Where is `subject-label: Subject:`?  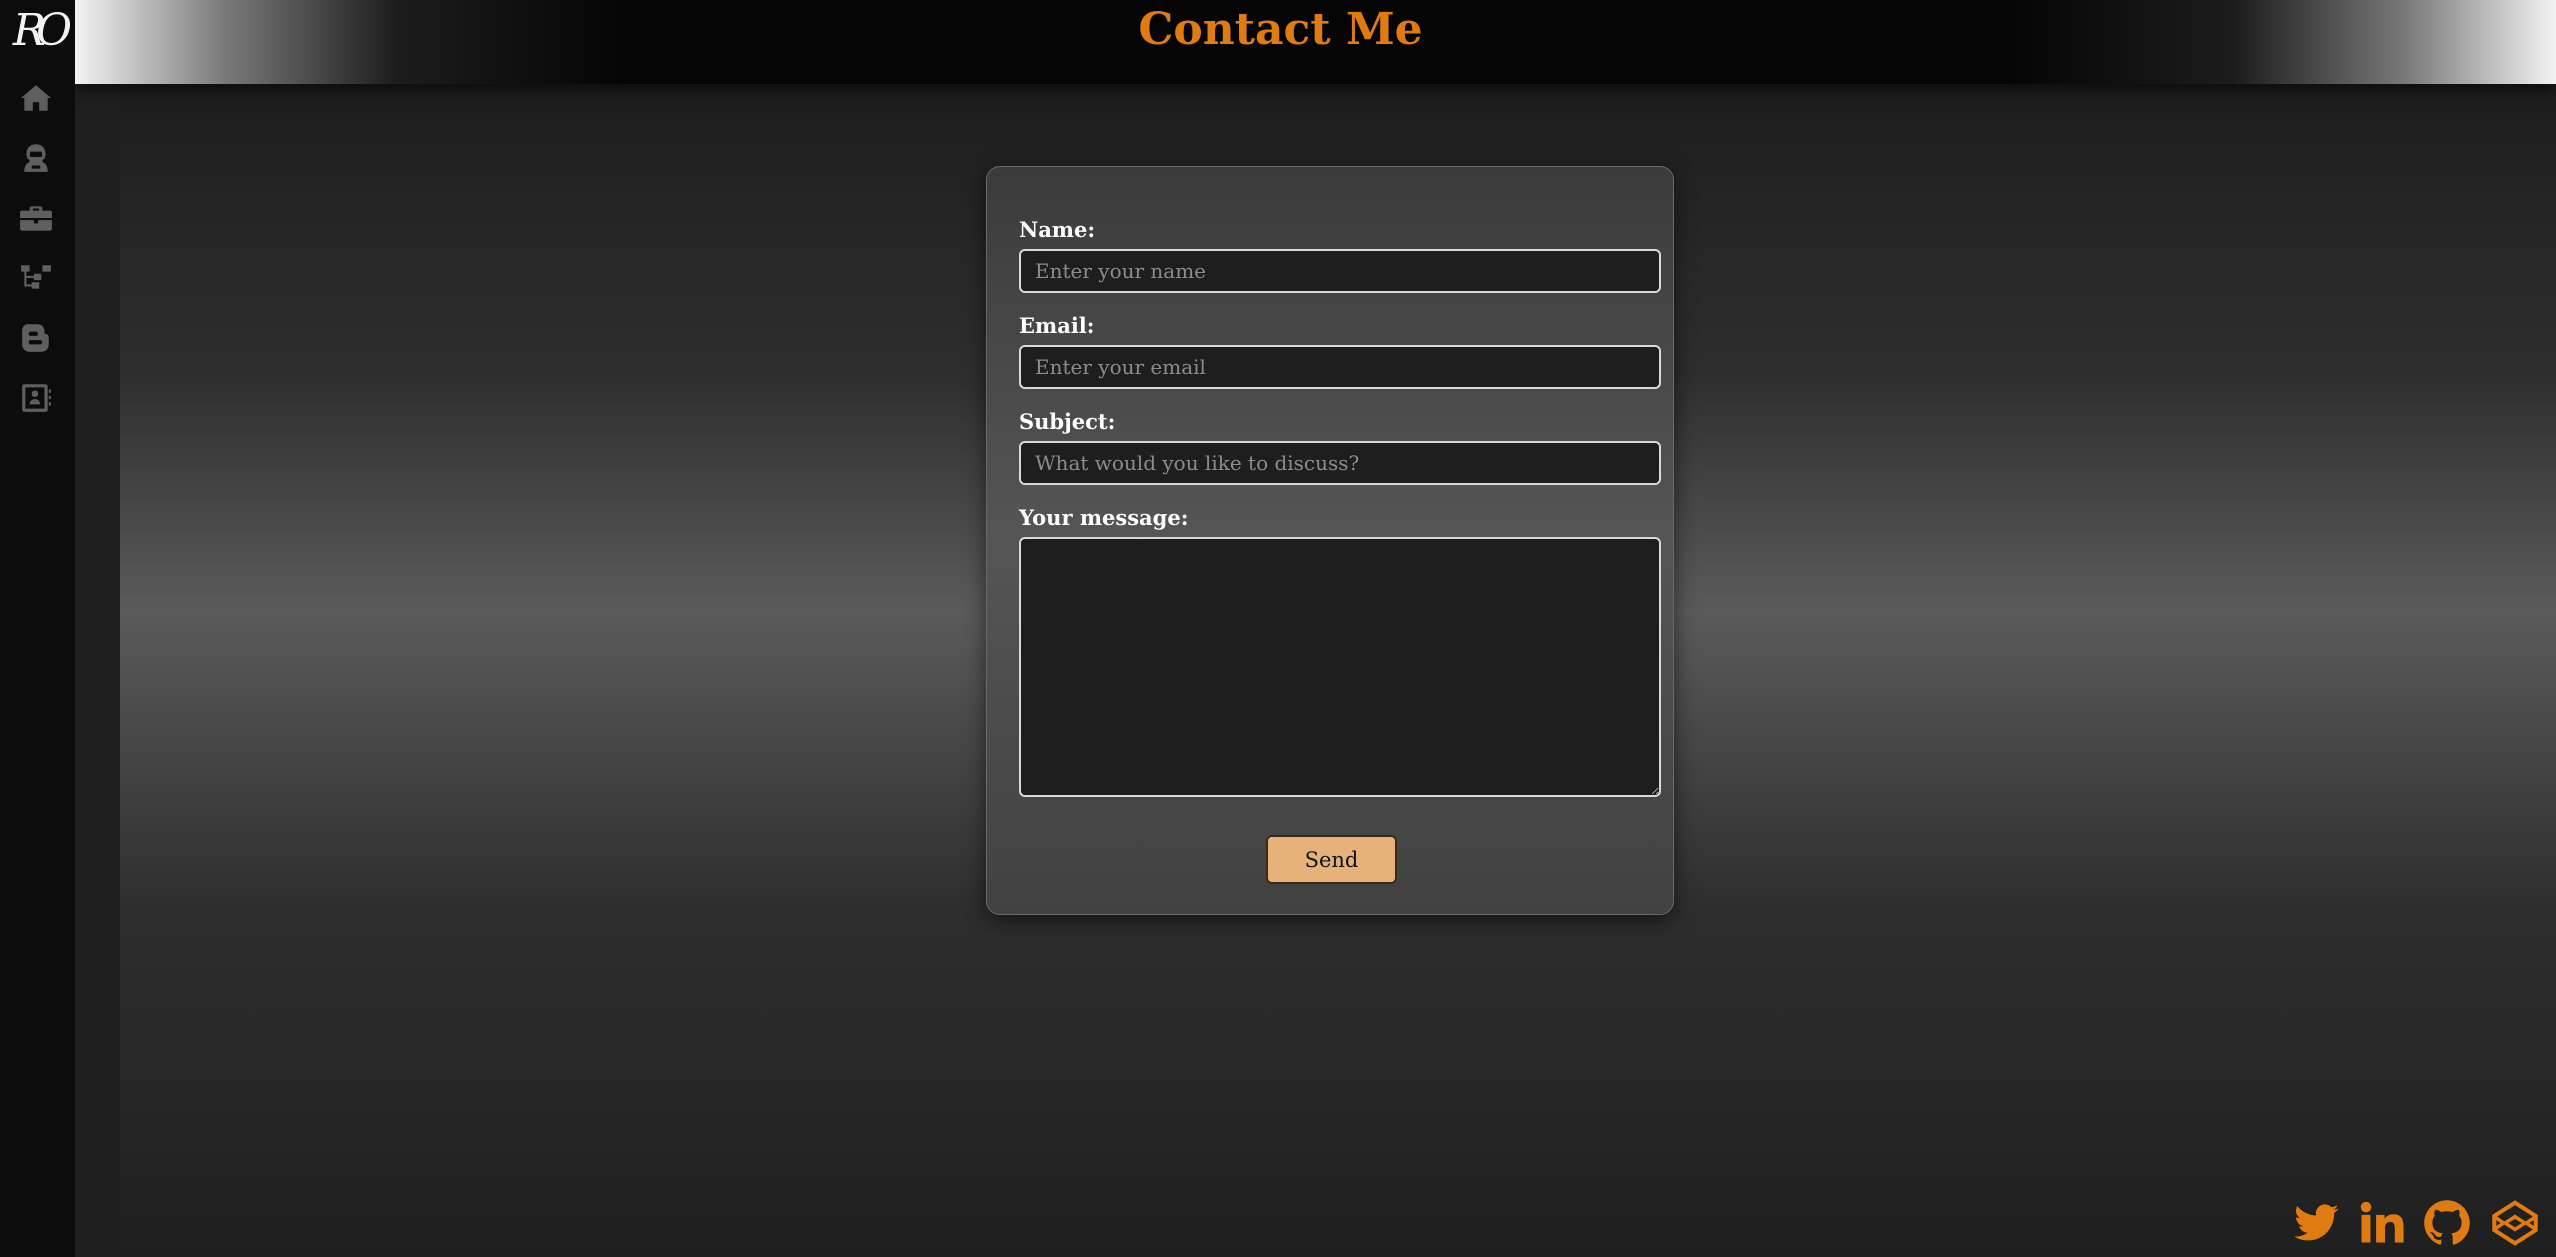 subject-label: Subject: is located at coordinates (1067, 421).